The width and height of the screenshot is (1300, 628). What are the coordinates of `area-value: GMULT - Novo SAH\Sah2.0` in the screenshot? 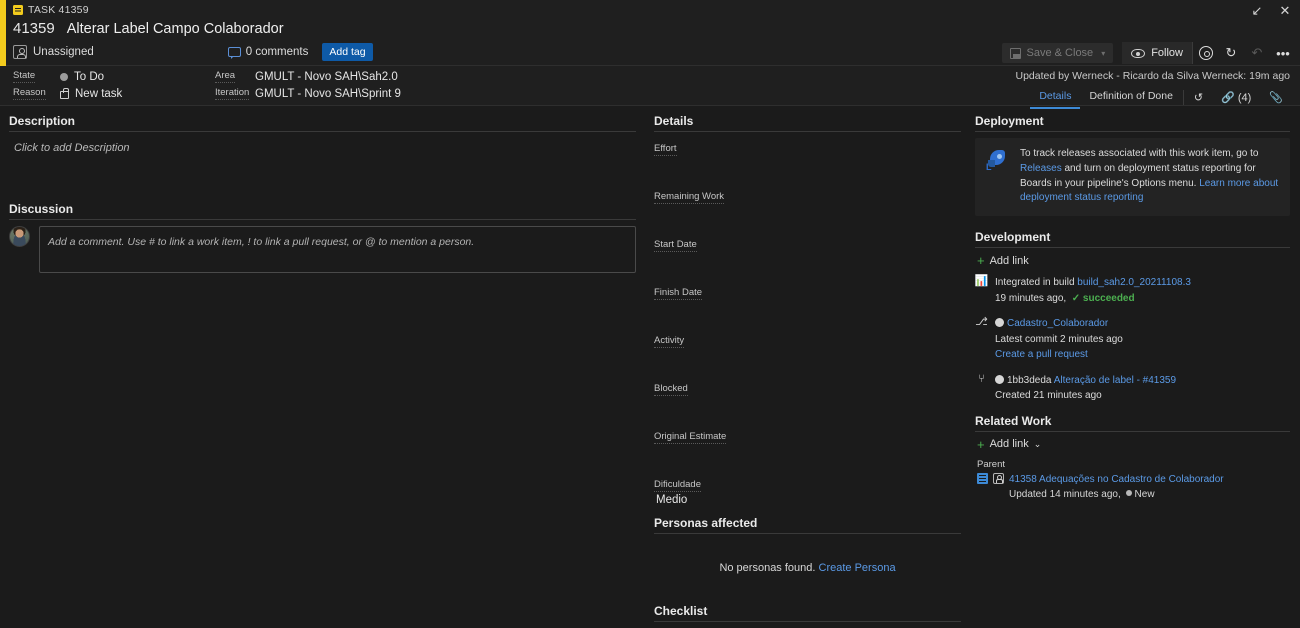 It's located at (328, 77).